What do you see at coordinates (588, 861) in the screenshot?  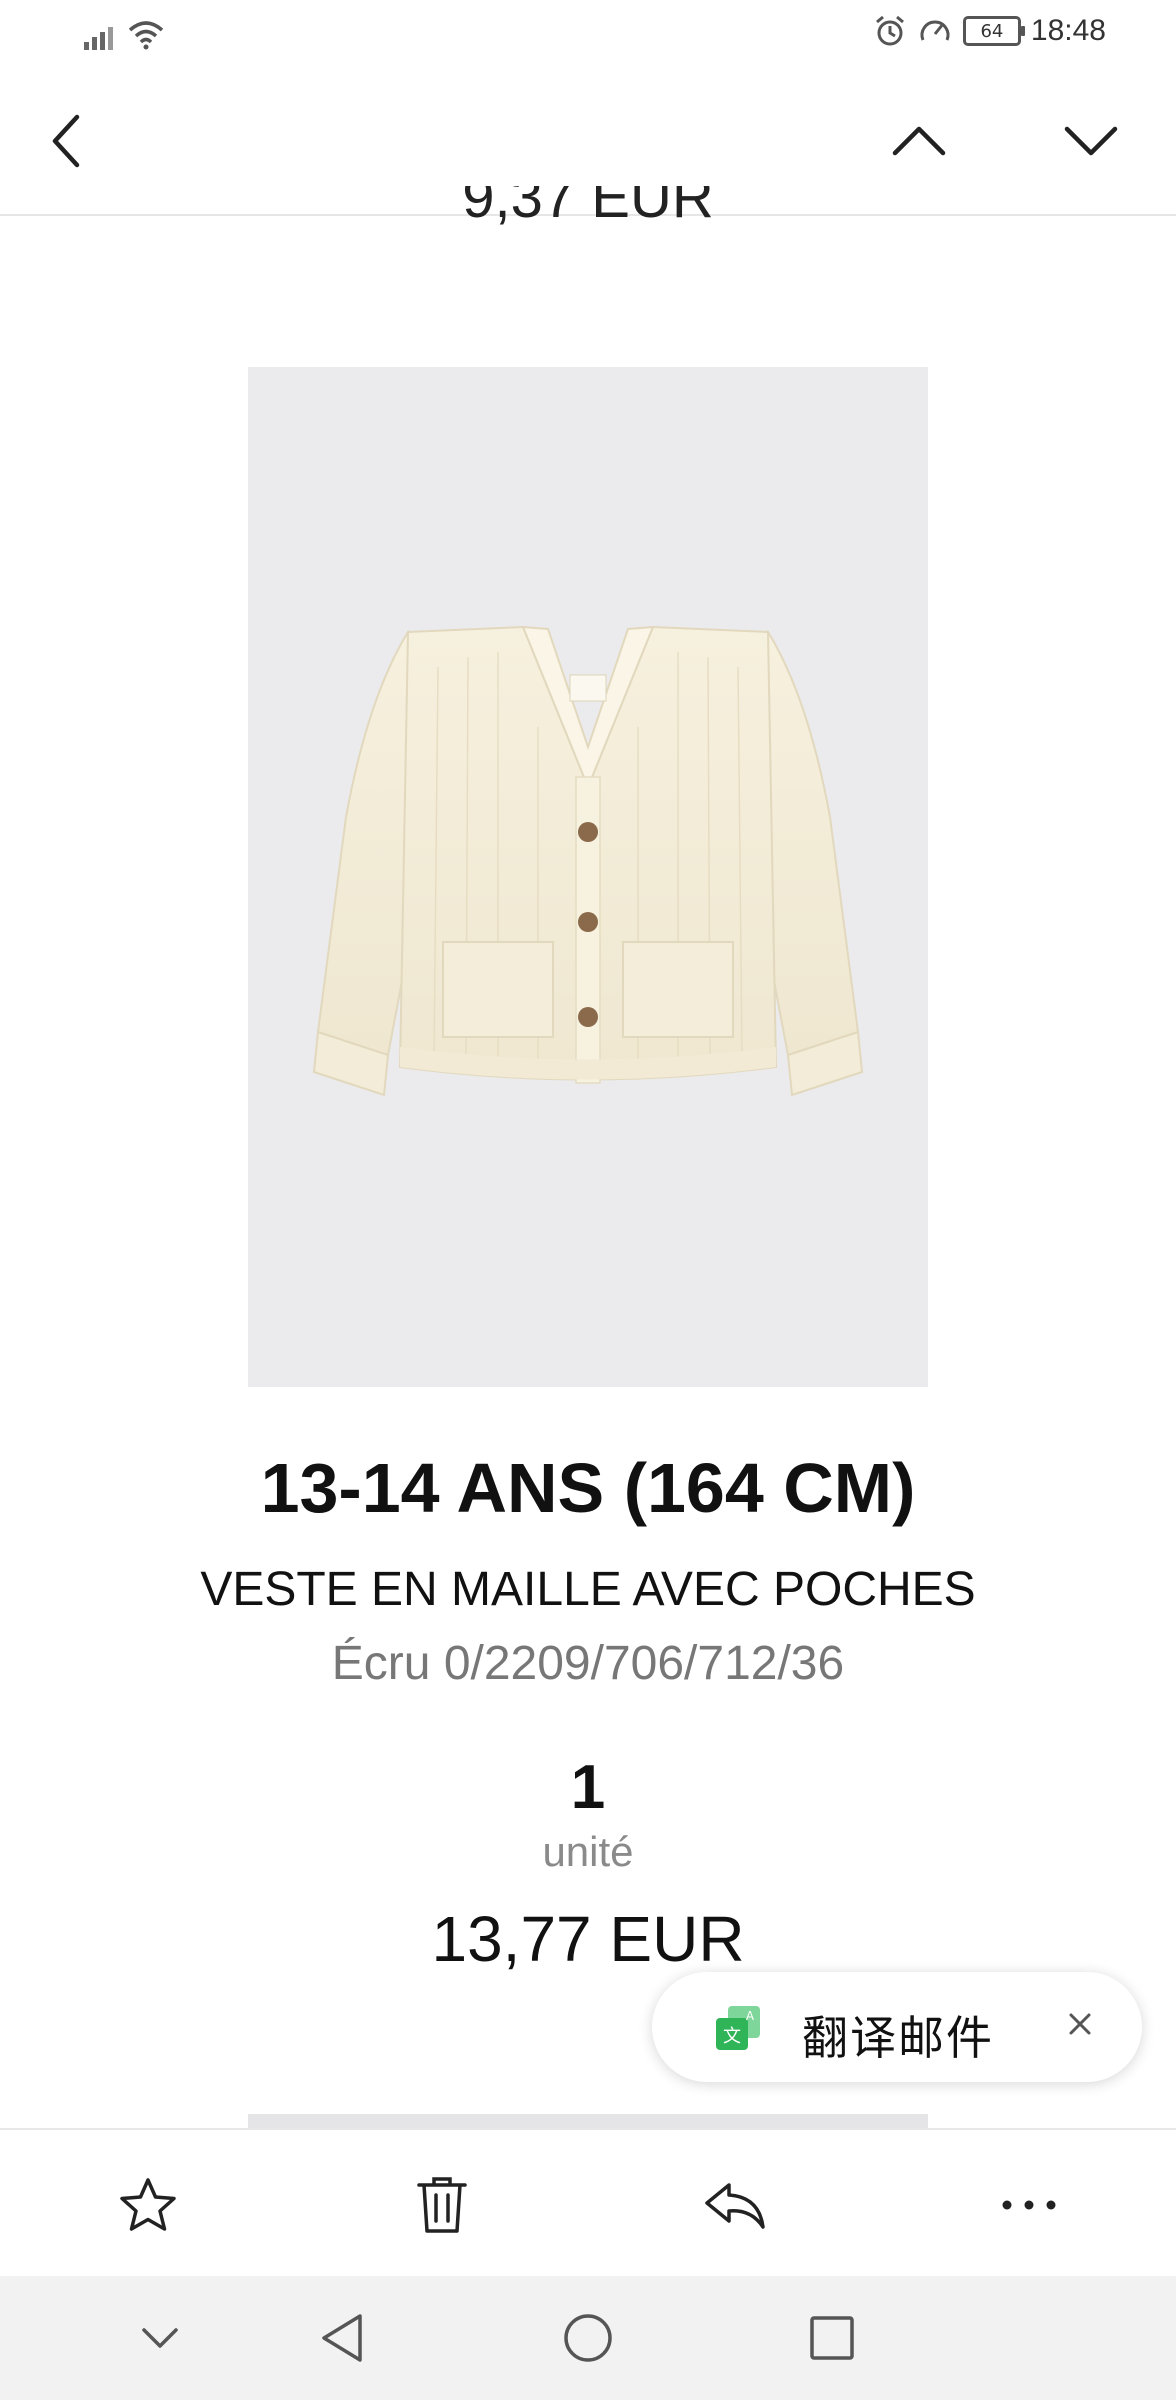 I see `cardigan-illustration` at bounding box center [588, 861].